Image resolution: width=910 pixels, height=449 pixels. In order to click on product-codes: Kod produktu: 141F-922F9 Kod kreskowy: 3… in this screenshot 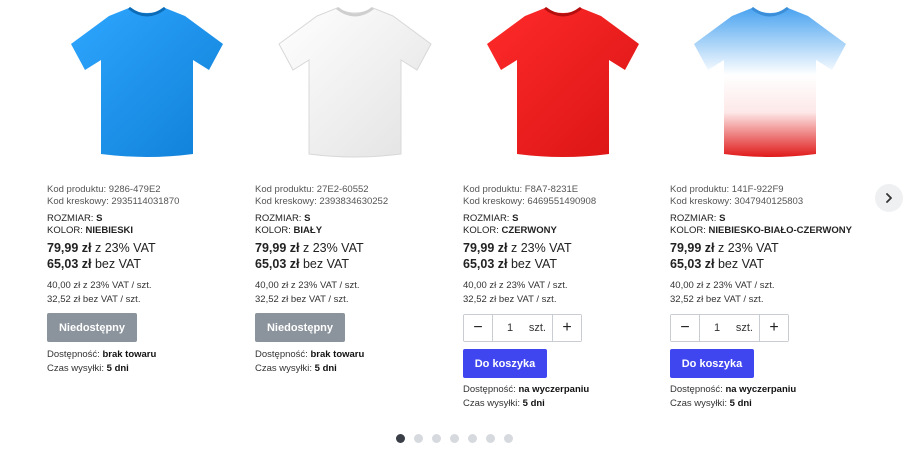, I will do `click(737, 195)`.